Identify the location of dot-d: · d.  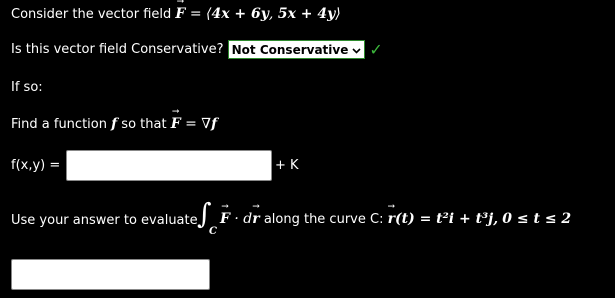
(243, 219).